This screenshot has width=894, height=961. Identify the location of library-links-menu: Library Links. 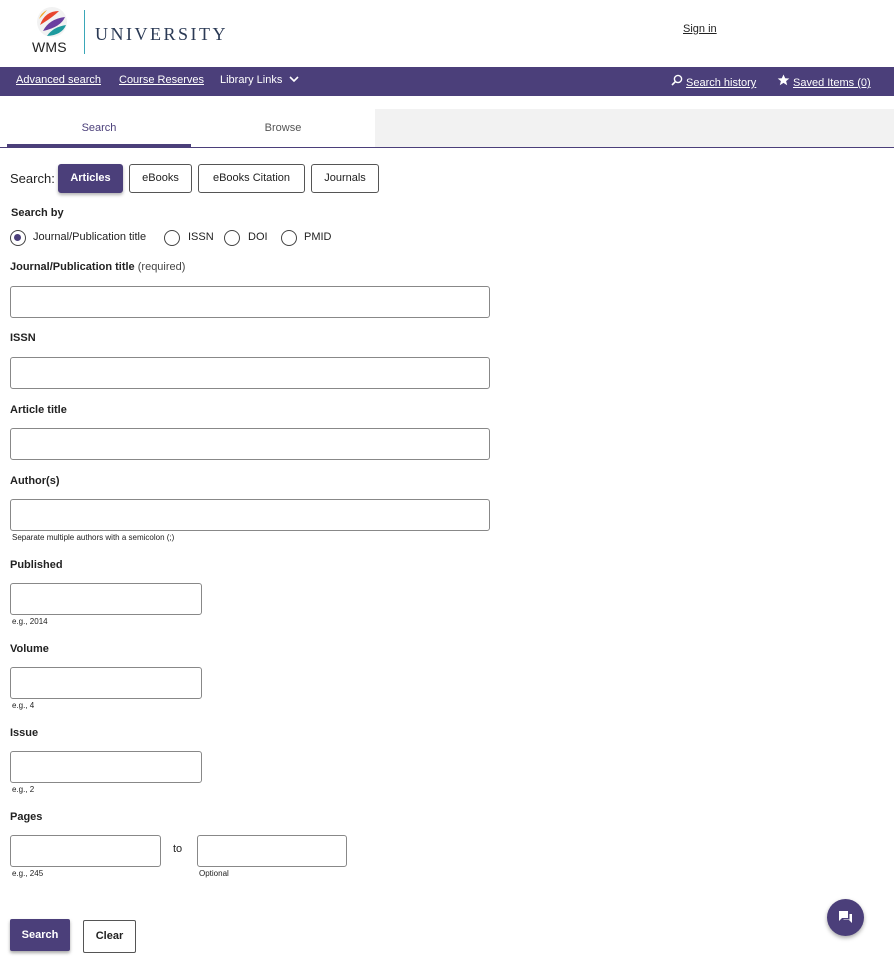
(259, 80).